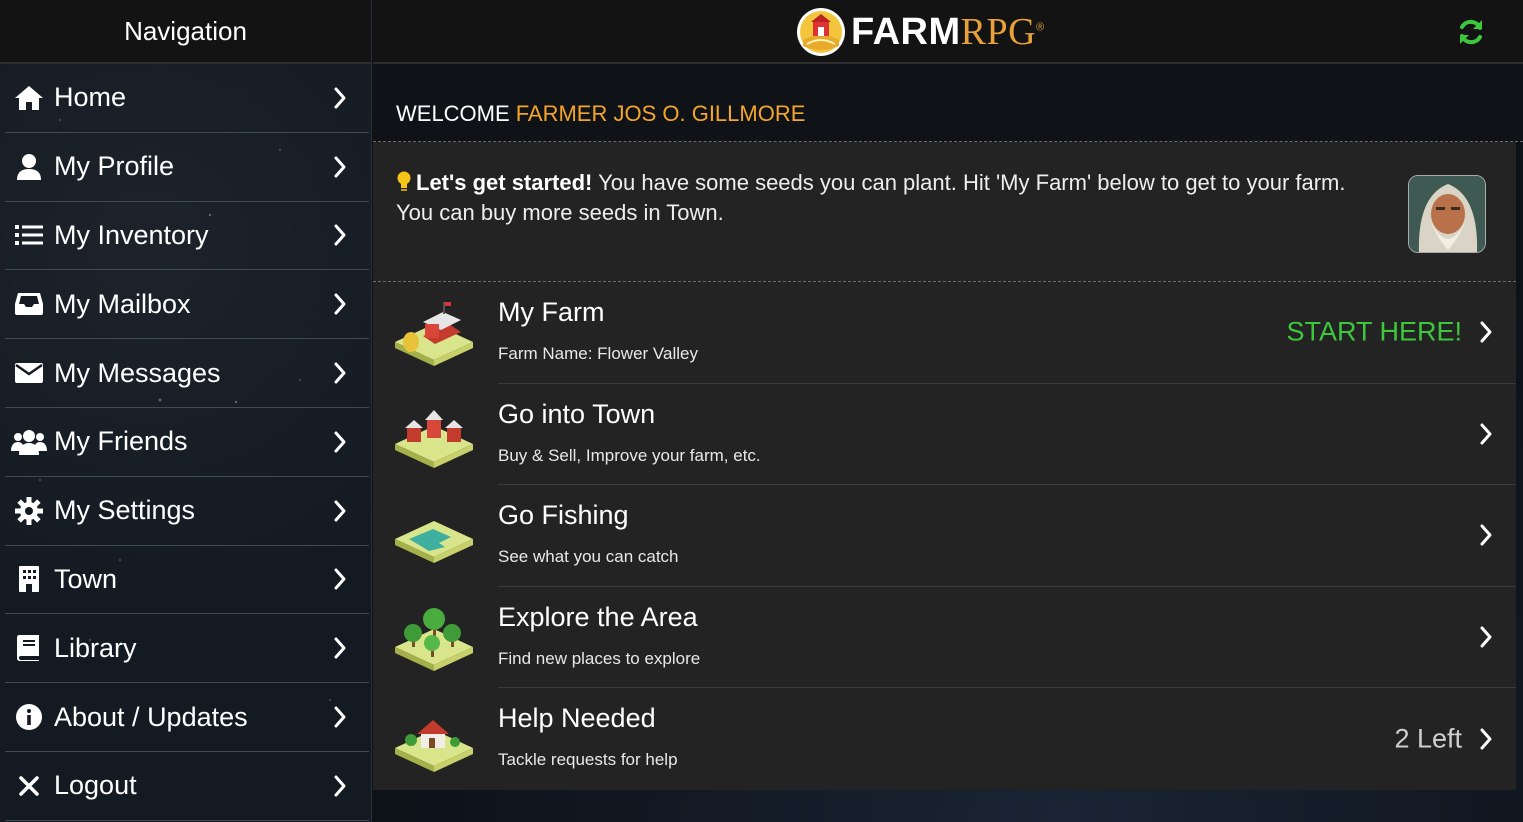 The width and height of the screenshot is (1523, 822). I want to click on menu-item-subtitle: Buy & Sell, Improve your farm, etc., so click(629, 455).